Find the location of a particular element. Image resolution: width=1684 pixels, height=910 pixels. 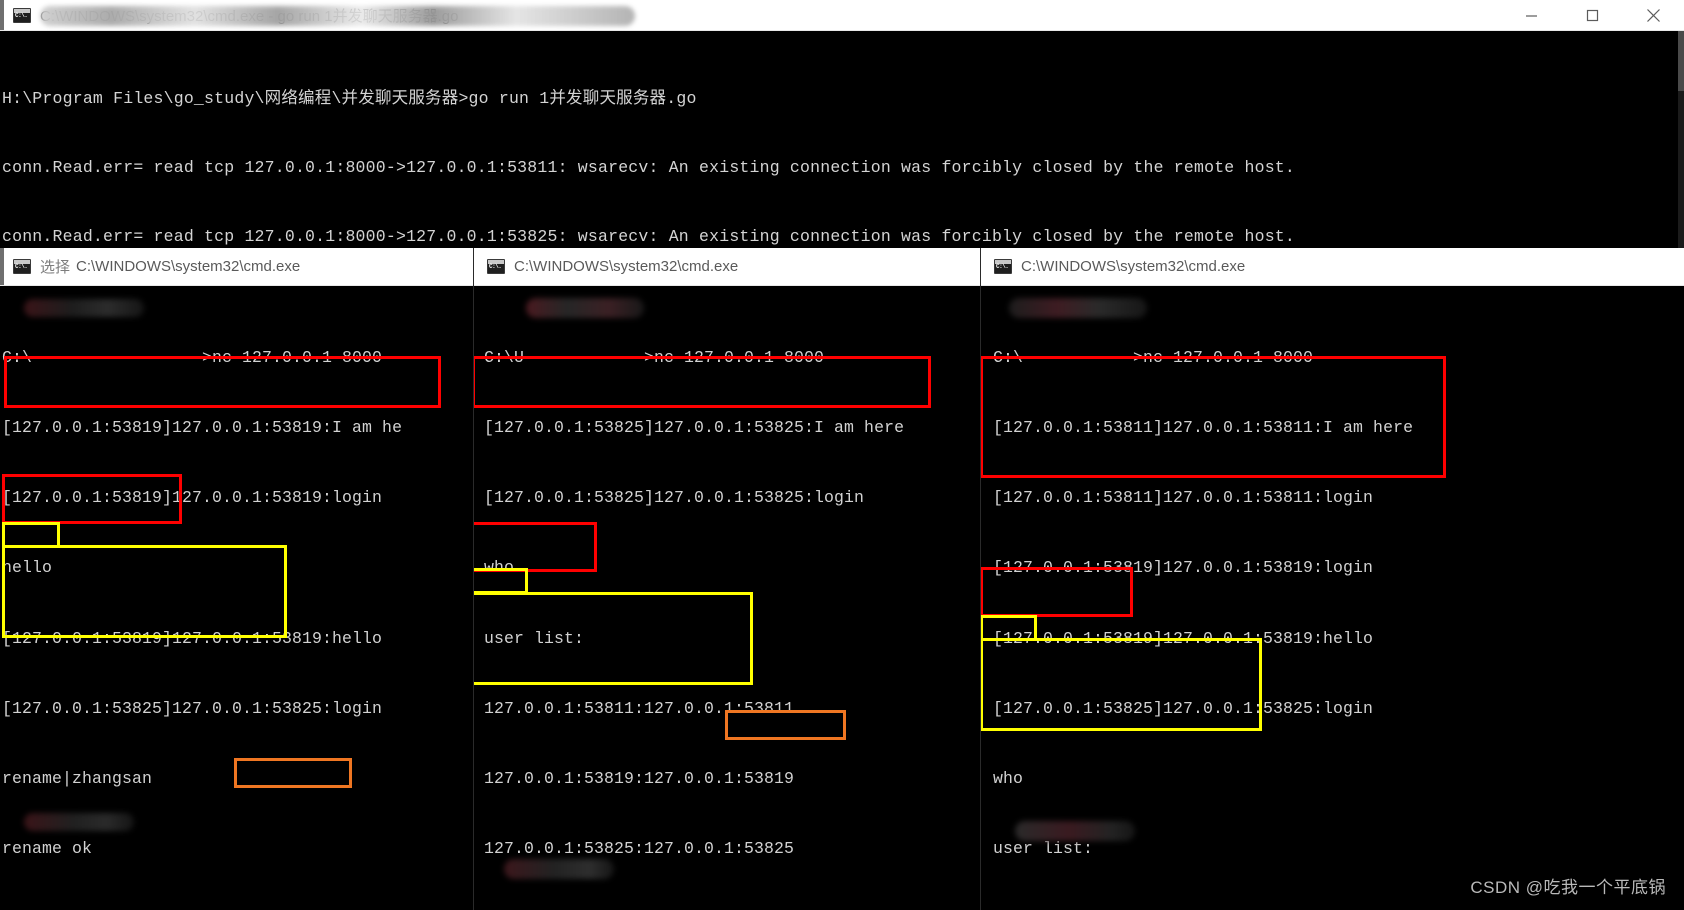

client-3-titlebar: C:\WINDOWS\system32\cmd.exe is located at coordinates (1332, 267).